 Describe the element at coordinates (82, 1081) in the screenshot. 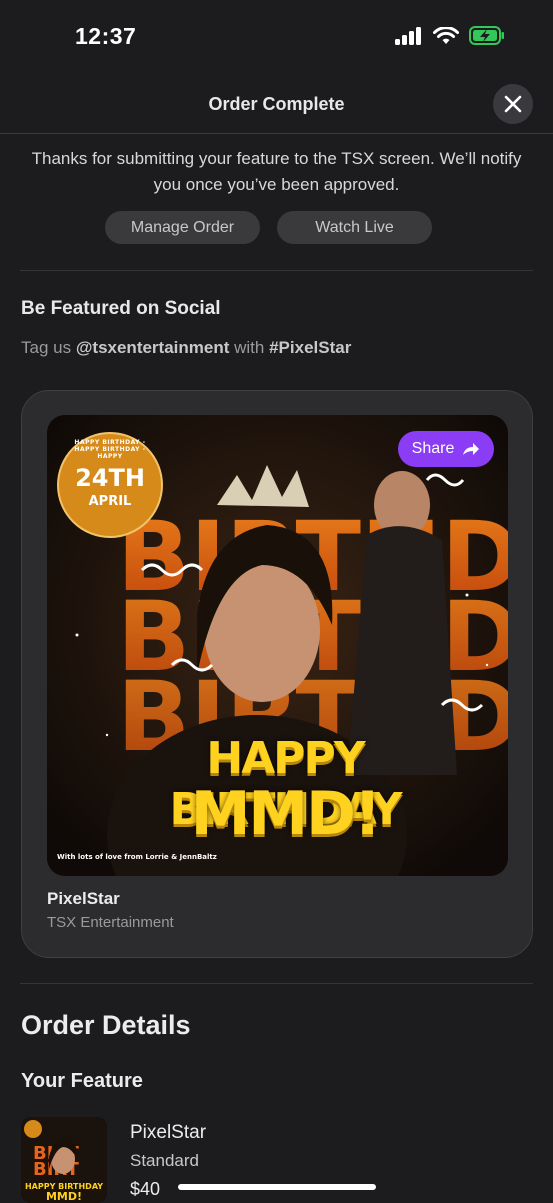

I see `your-feature-title: Your Feature` at that location.